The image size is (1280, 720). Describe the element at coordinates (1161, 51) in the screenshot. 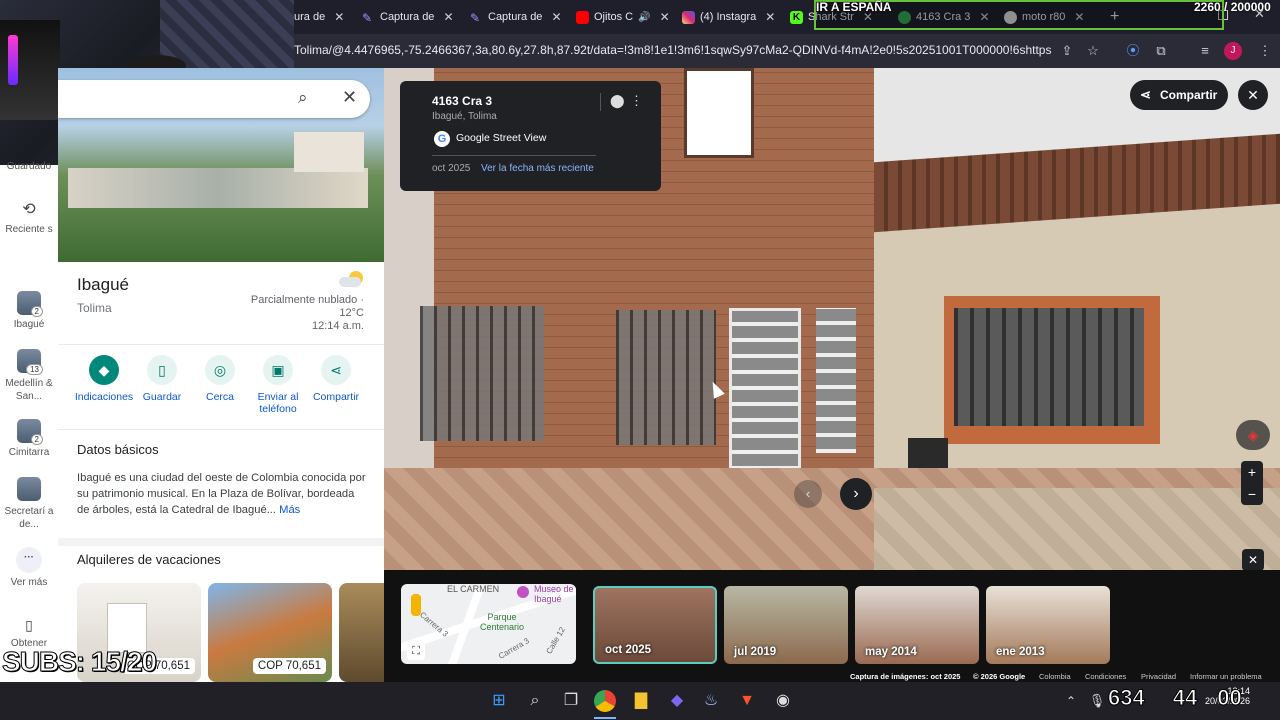

I see `extensions-icon: ⧉` at that location.